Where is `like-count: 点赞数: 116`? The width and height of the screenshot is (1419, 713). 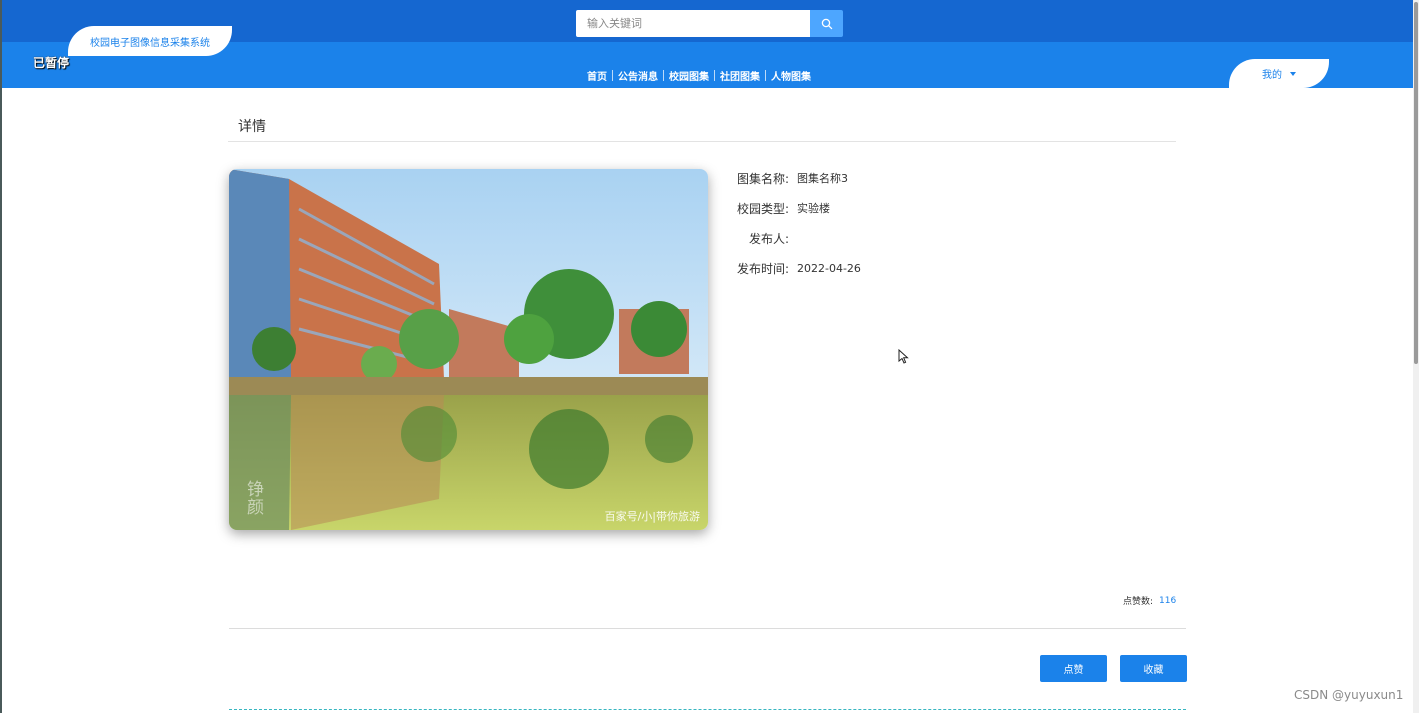 like-count: 点赞数: 116 is located at coordinates (1150, 601).